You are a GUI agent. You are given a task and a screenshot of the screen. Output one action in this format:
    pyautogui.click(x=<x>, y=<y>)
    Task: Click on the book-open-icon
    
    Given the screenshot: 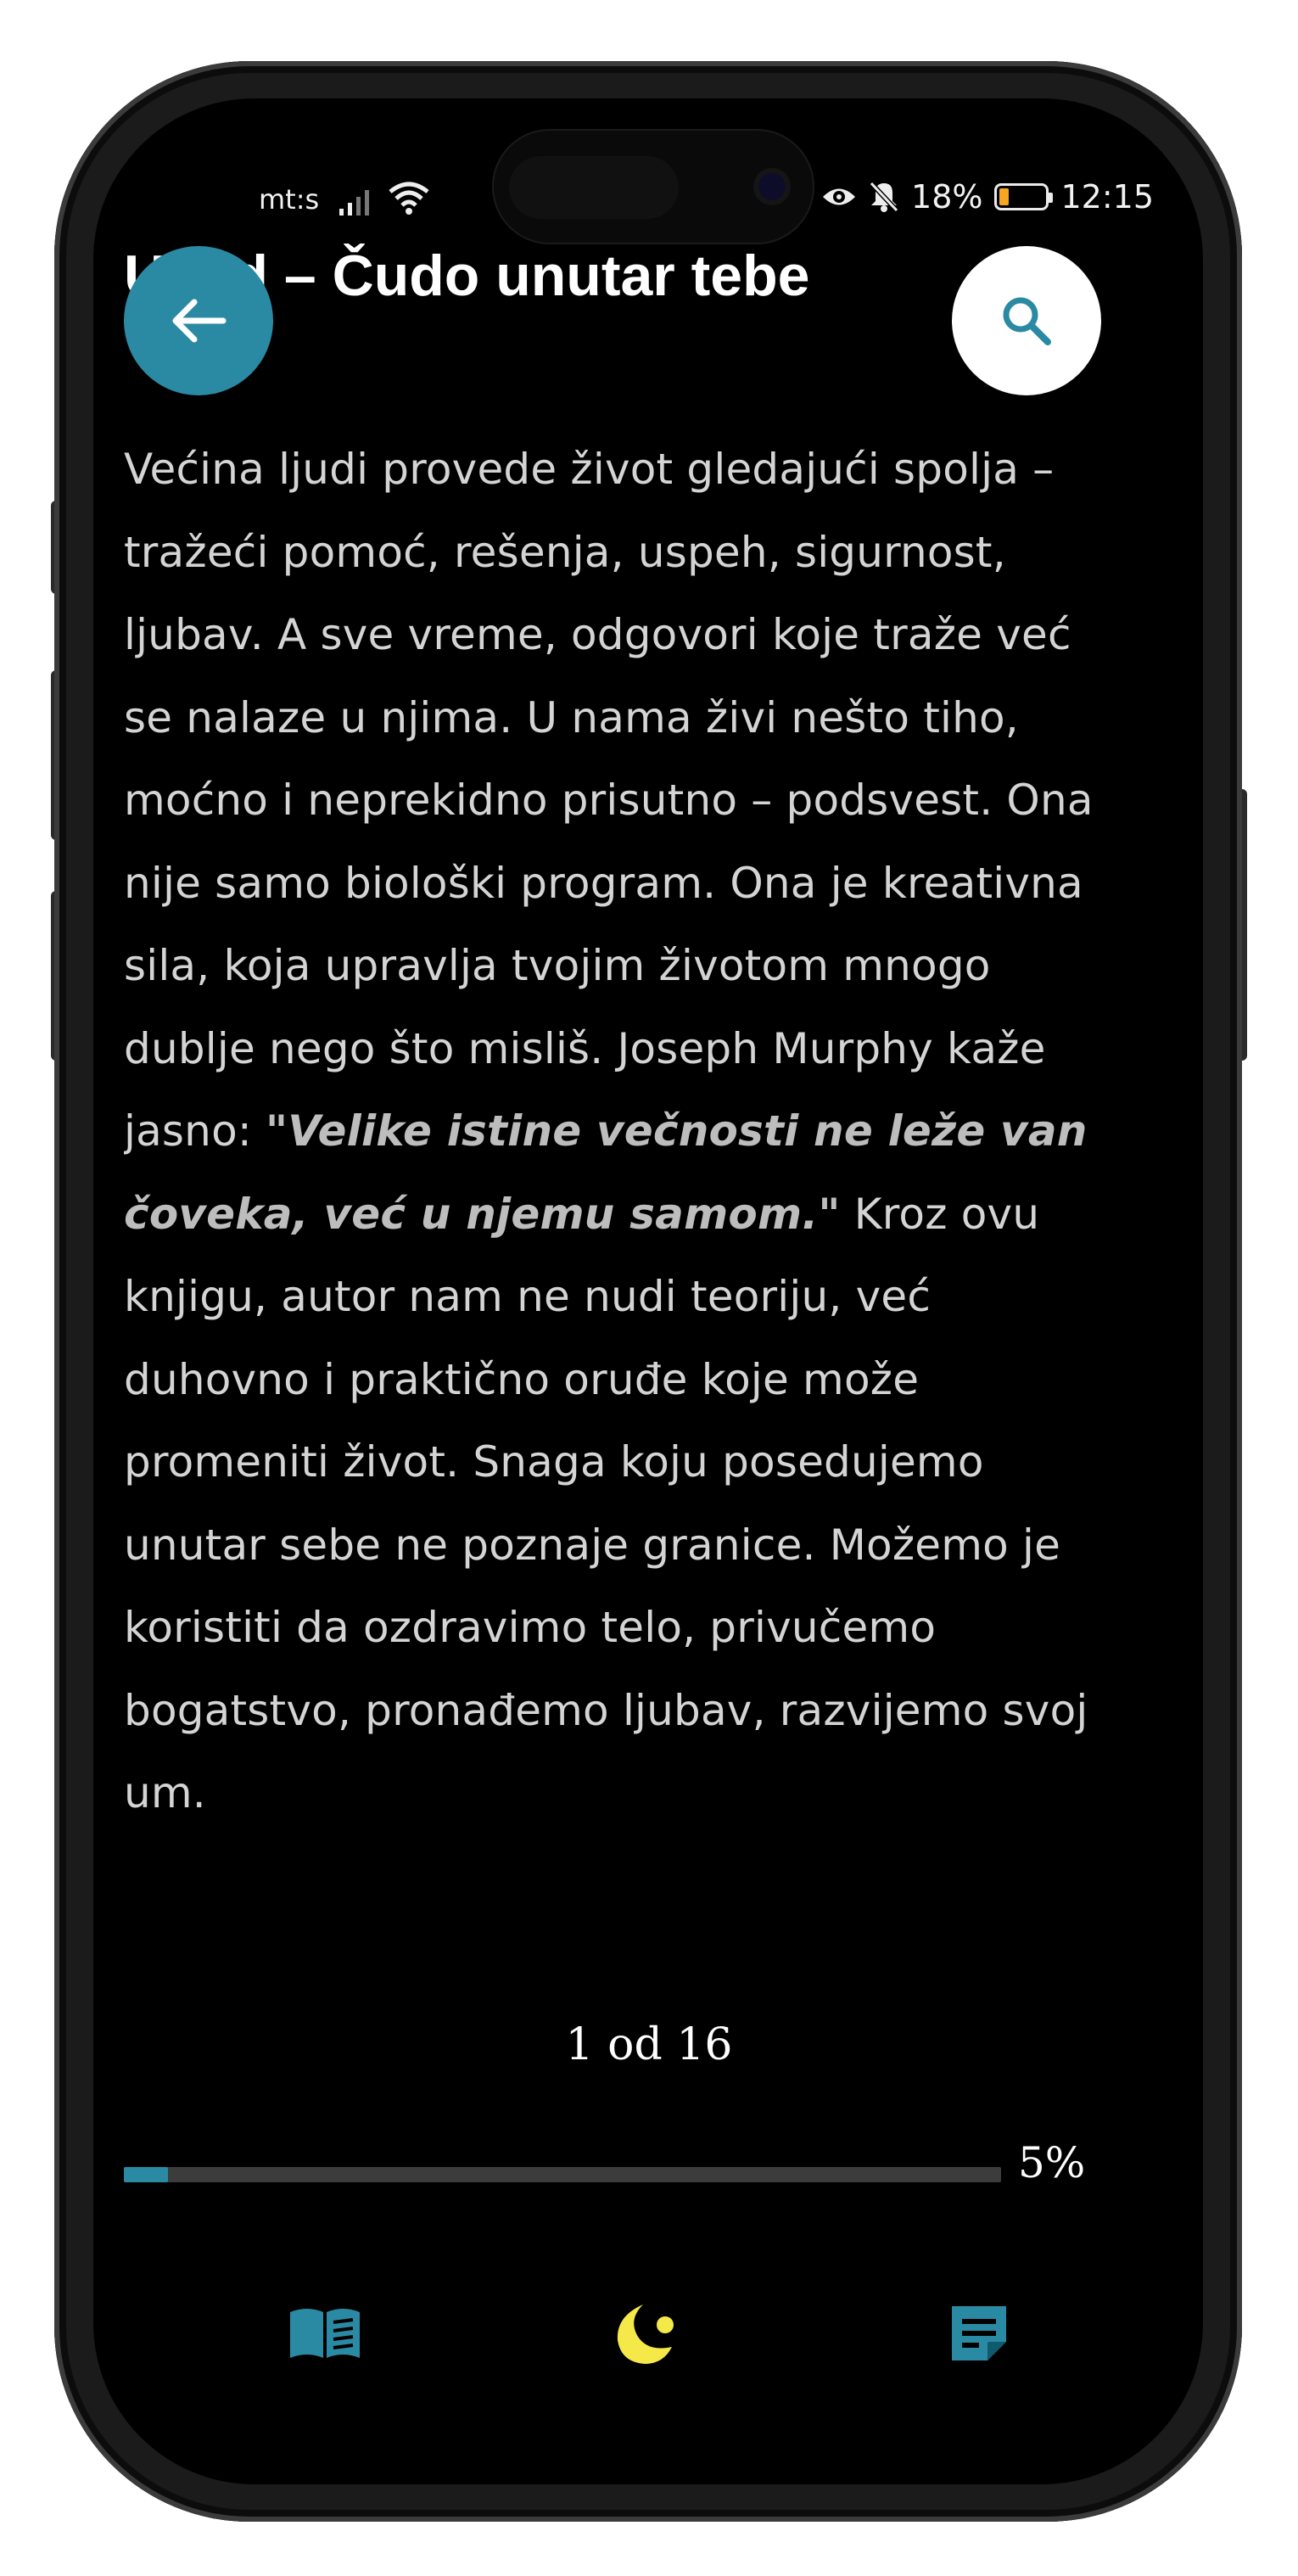 What is the action you would take?
    pyautogui.click(x=325, y=2333)
    